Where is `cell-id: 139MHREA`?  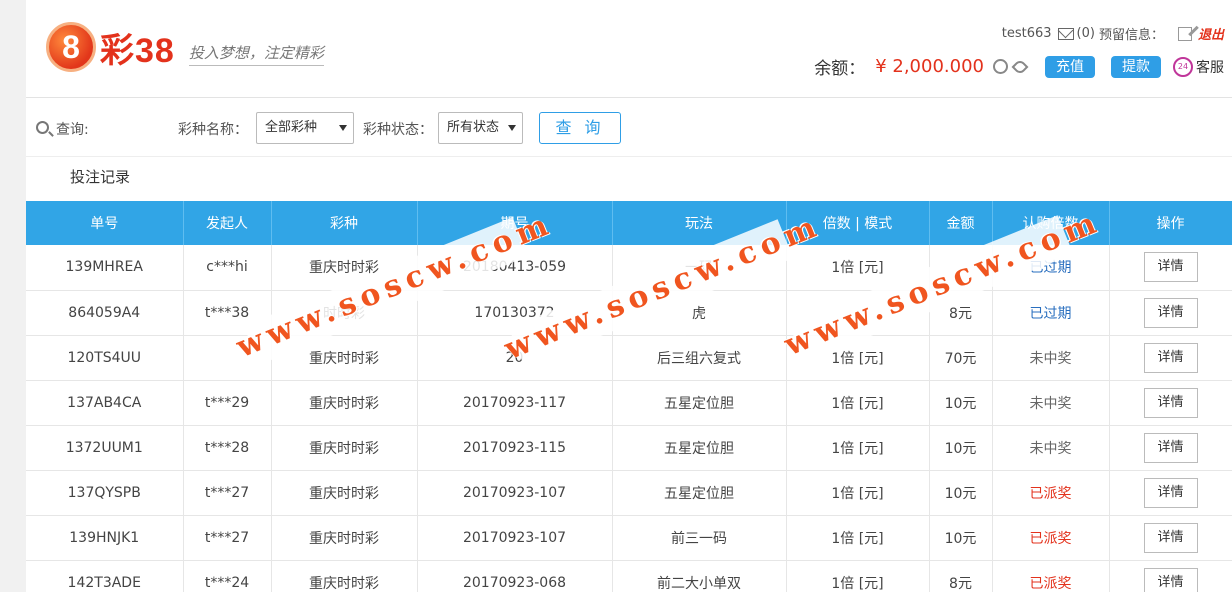
cell-id: 139MHREA is located at coordinates (105, 268).